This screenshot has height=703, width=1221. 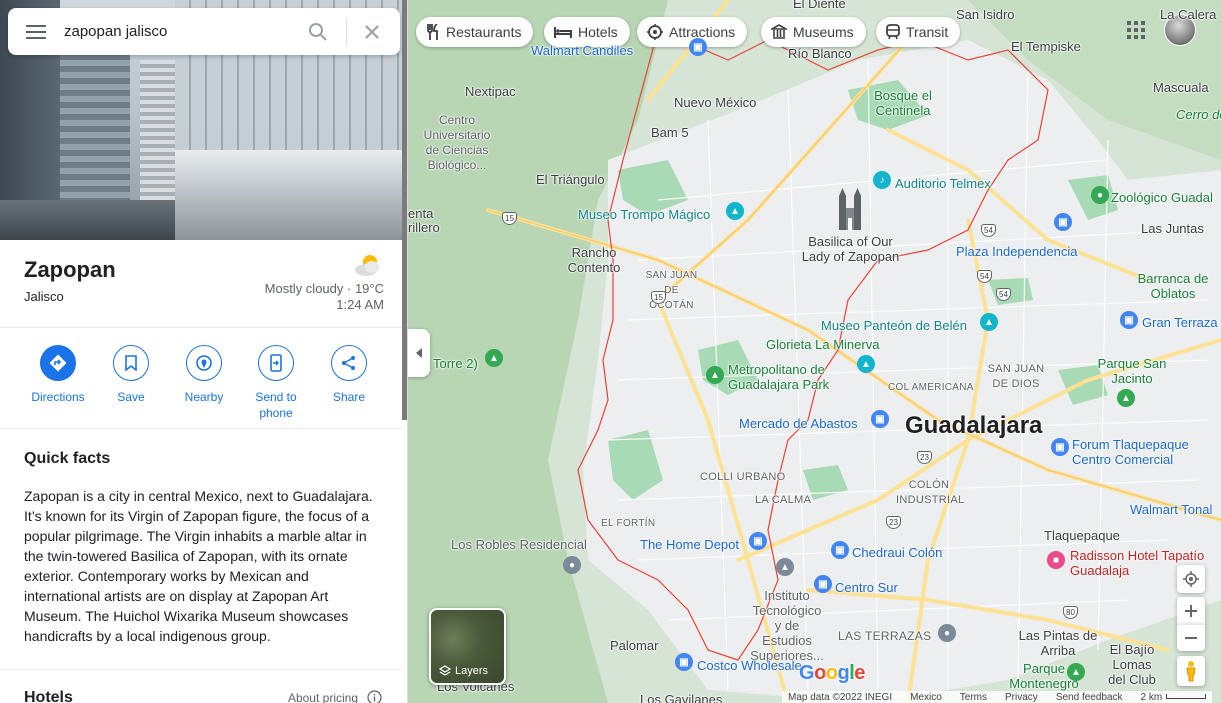 I want to click on send-feedback-link: Send feedback, so click(x=1089, y=697).